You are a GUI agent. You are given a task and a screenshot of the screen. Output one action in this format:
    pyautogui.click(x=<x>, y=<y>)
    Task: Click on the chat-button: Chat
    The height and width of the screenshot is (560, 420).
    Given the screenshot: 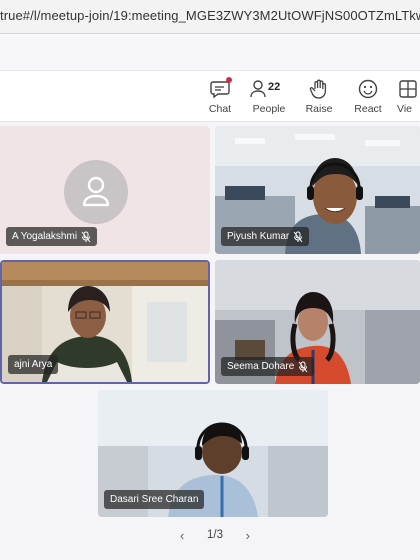 What is the action you would take?
    pyautogui.click(x=220, y=97)
    